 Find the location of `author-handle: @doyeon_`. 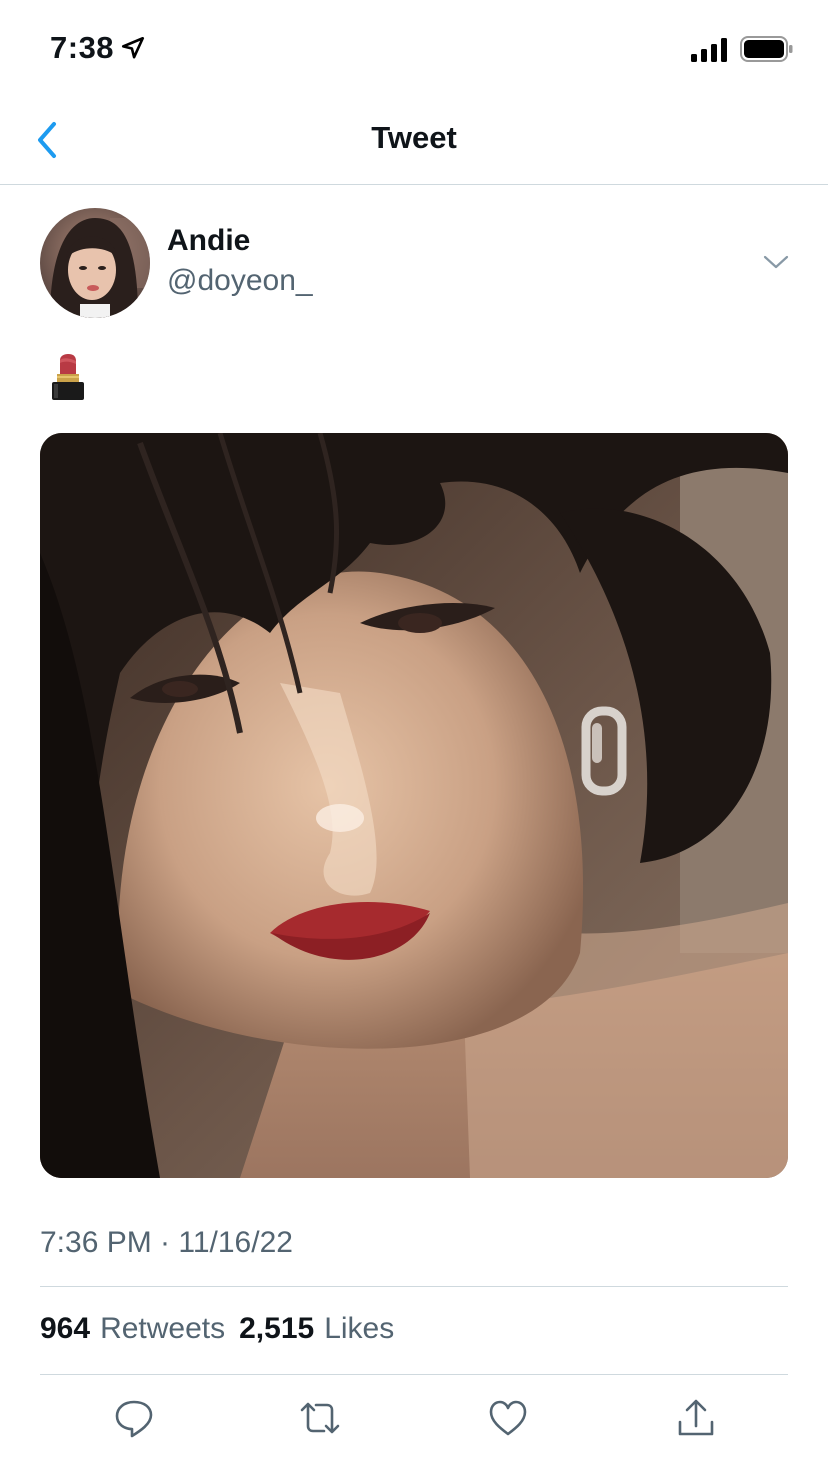

author-handle: @doyeon_ is located at coordinates (240, 281).